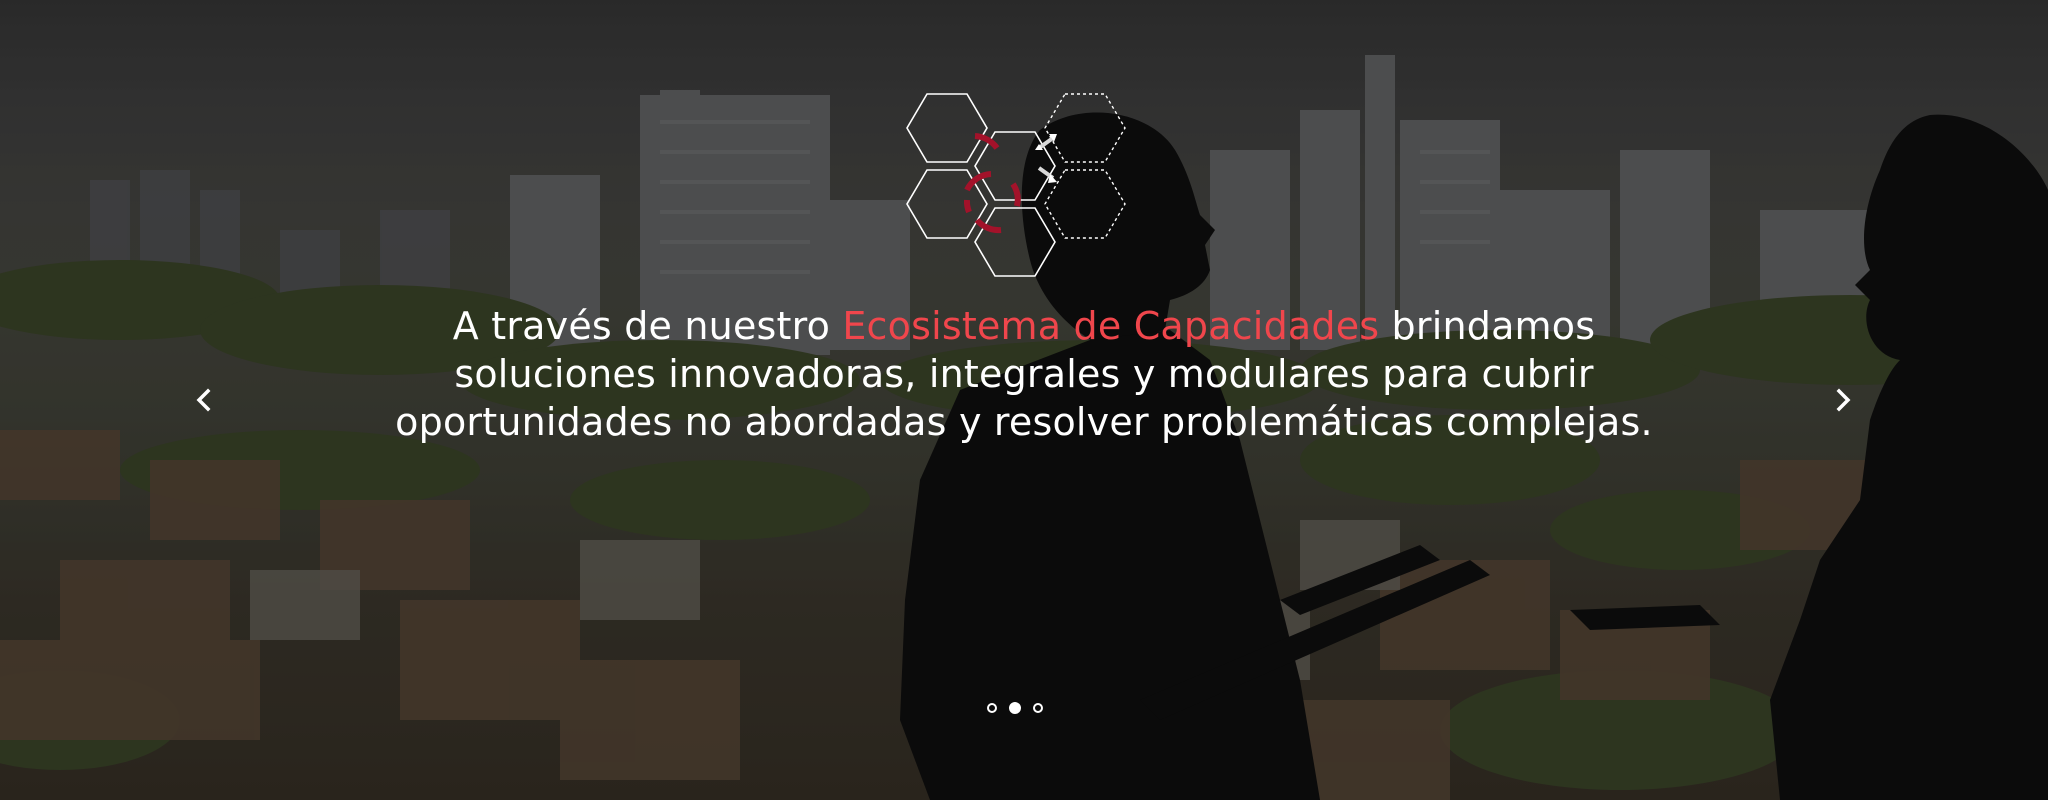  I want to click on carousel-next-button, so click(1843, 400).